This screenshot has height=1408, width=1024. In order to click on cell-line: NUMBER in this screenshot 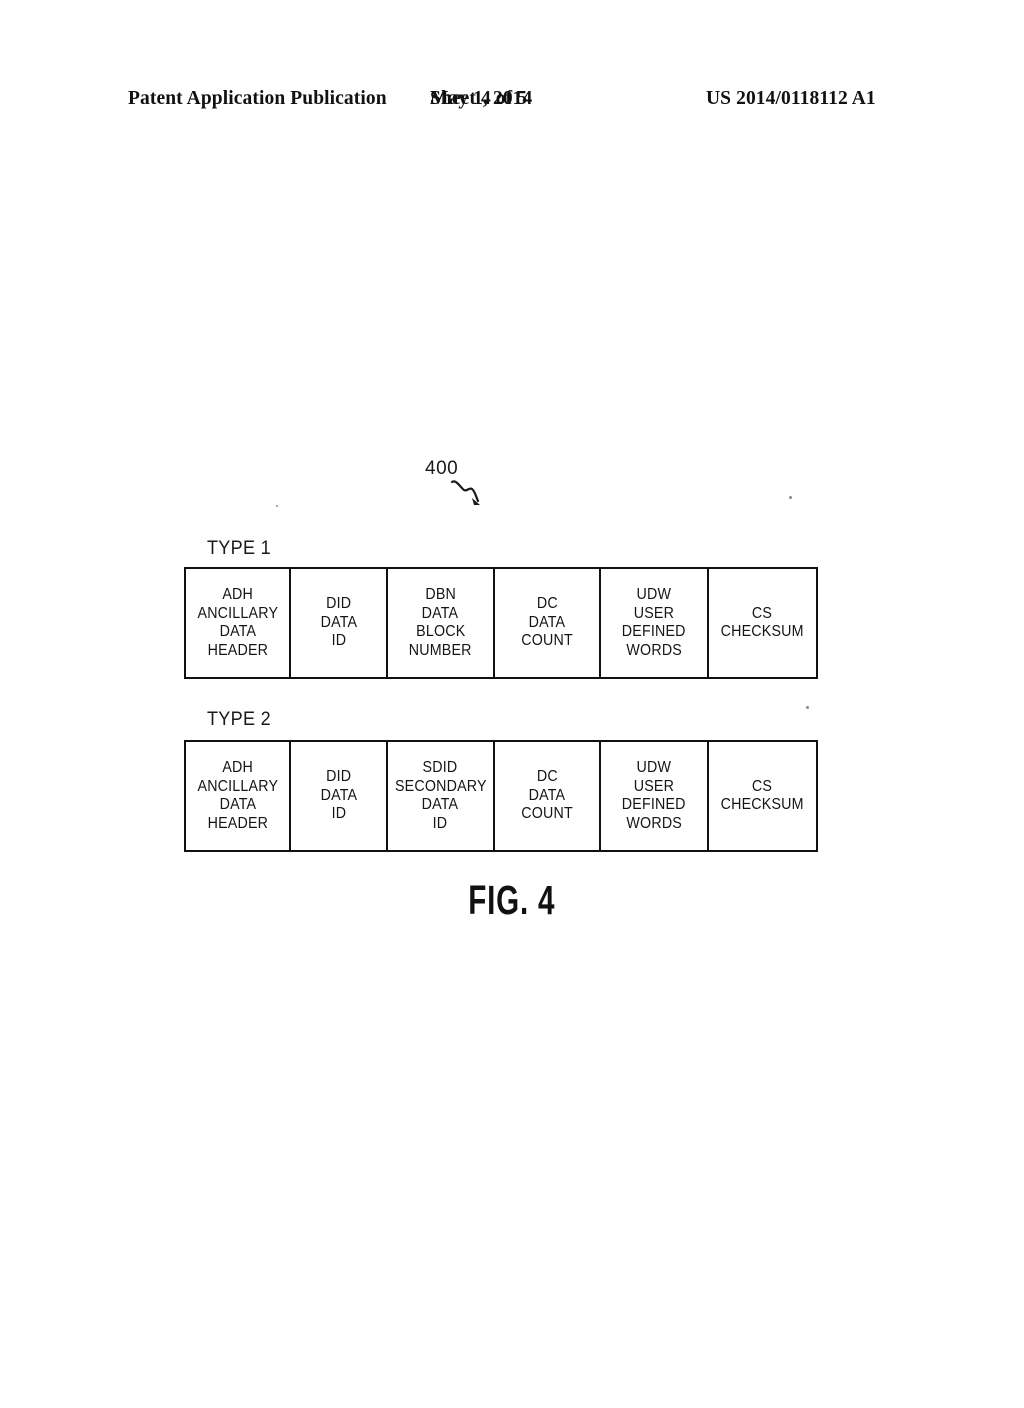, I will do `click(440, 650)`.